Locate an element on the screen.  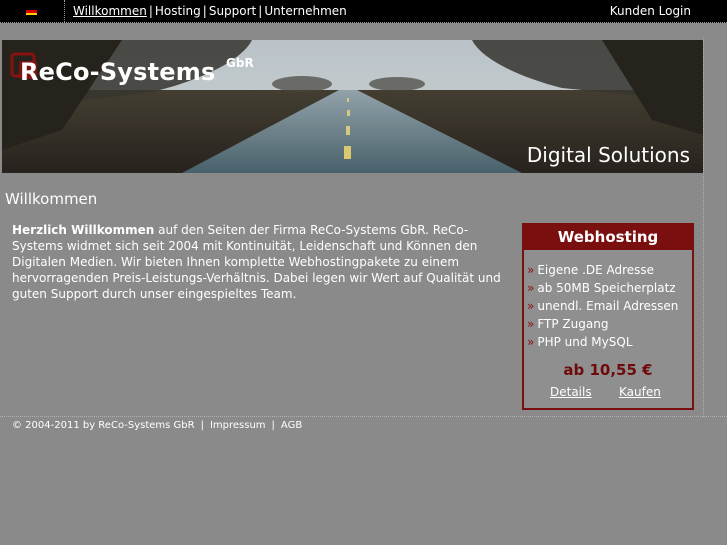
feature-label: FTP Zugang is located at coordinates (573, 324).